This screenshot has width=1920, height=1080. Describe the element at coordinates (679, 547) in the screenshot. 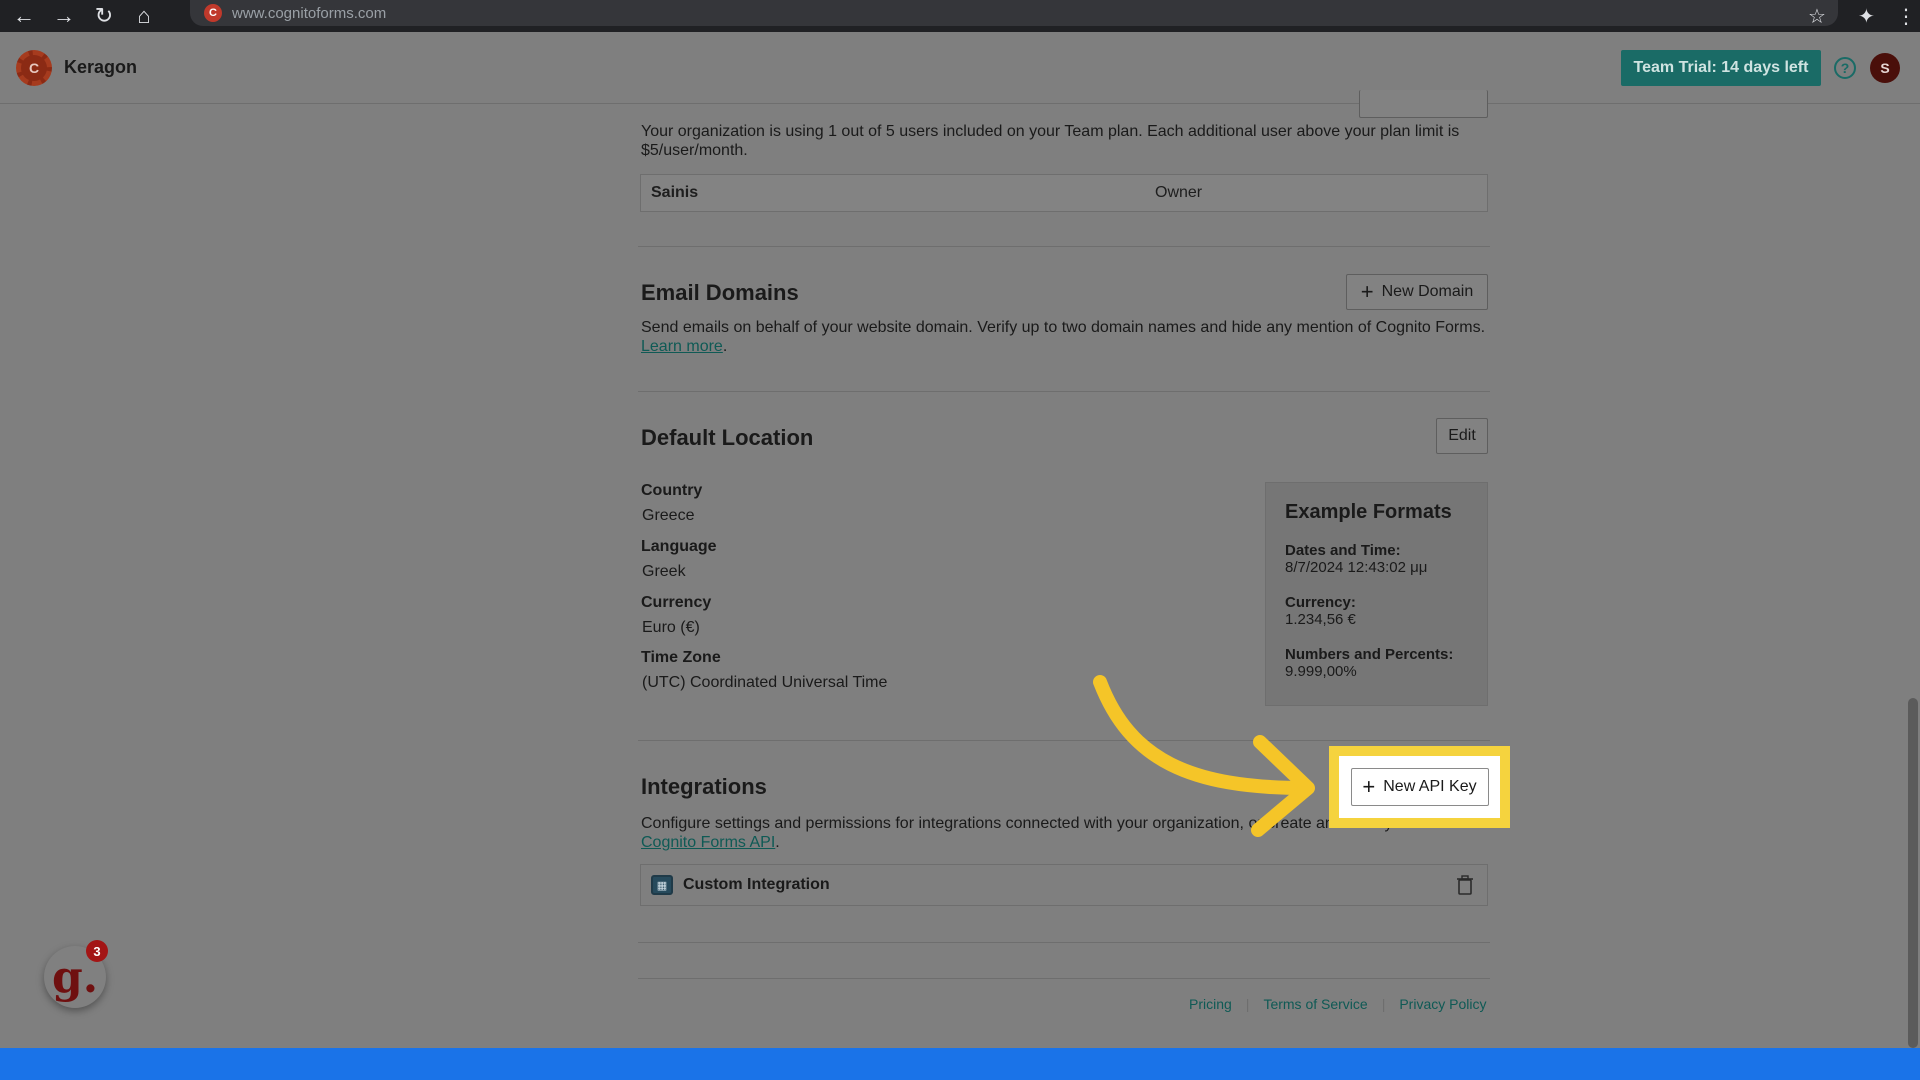

I see `language-label: Language` at that location.